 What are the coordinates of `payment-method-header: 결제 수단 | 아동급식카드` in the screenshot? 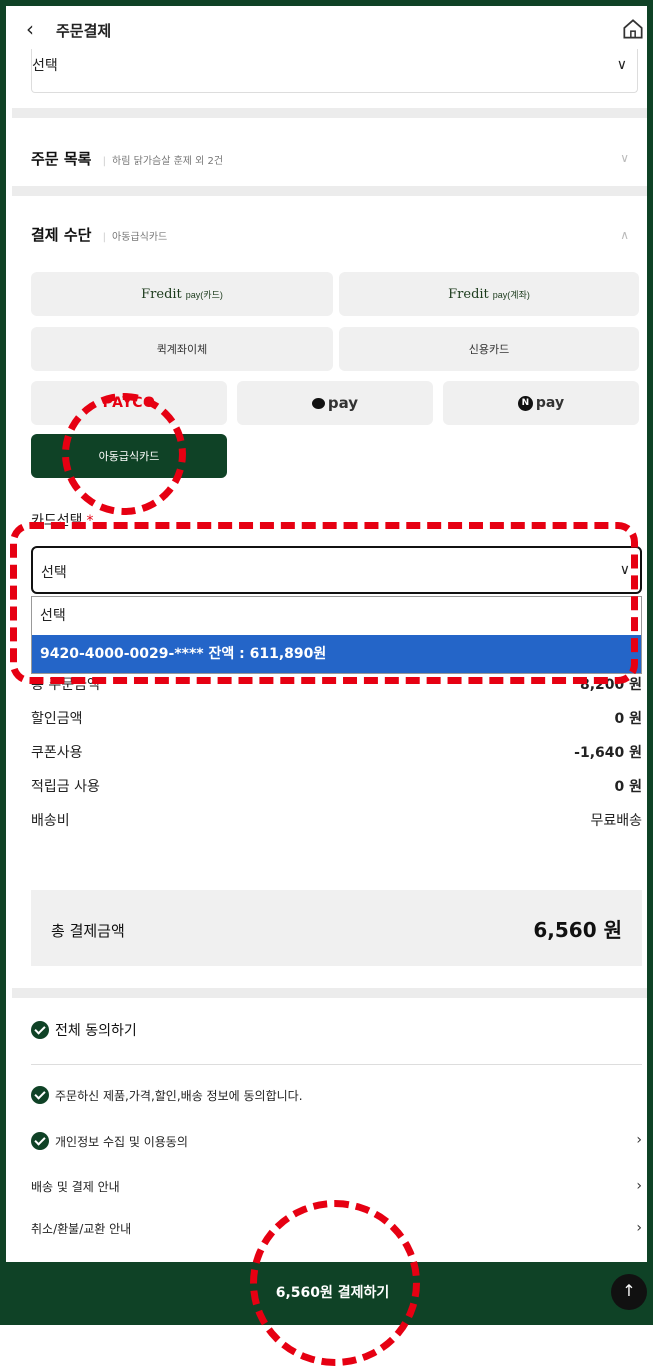 It's located at (99, 234).